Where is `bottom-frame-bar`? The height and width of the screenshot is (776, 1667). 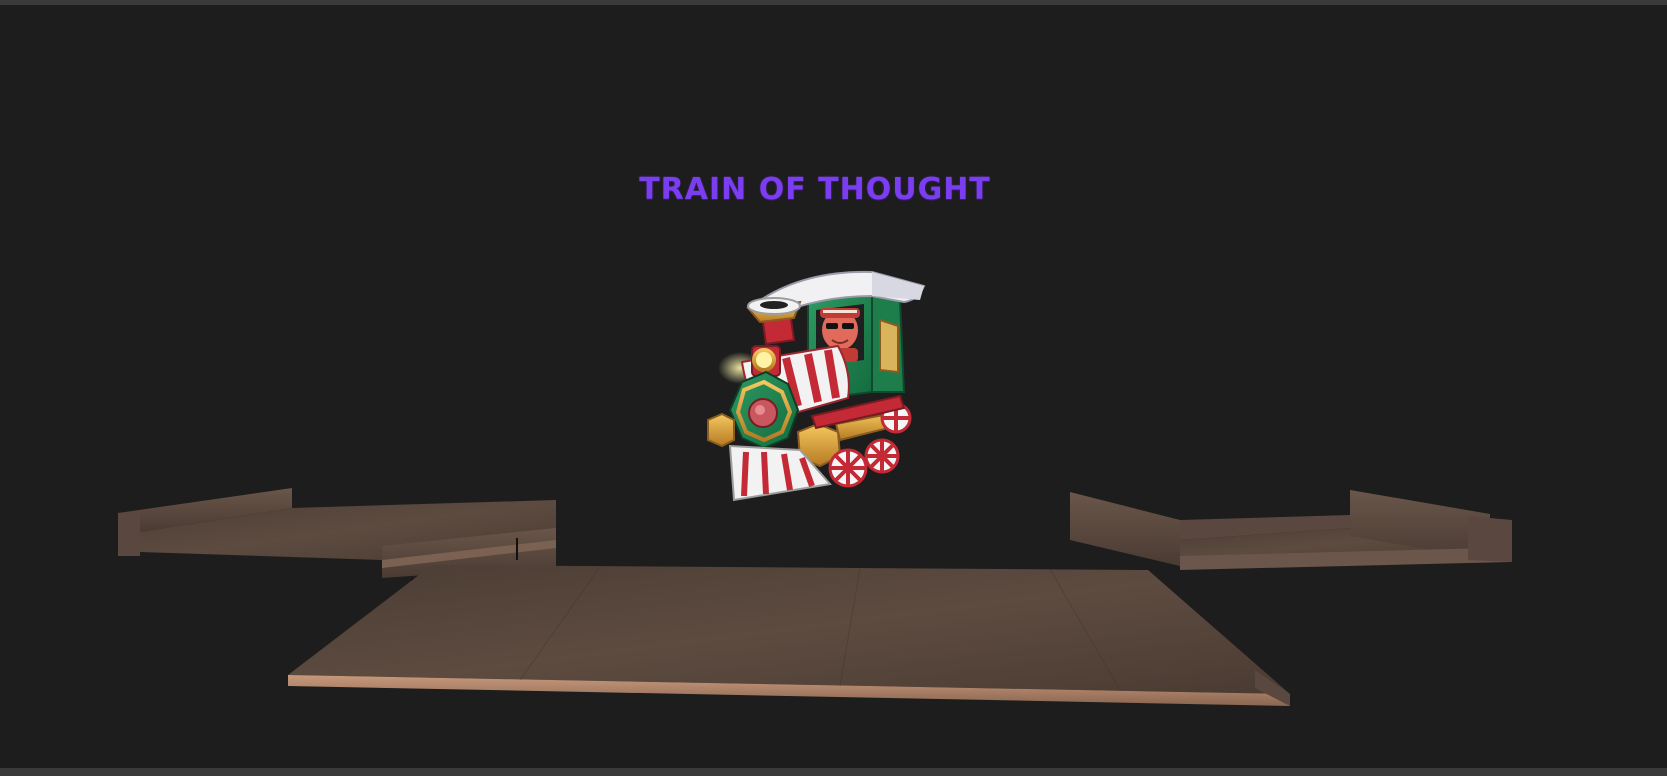 bottom-frame-bar is located at coordinates (833, 772).